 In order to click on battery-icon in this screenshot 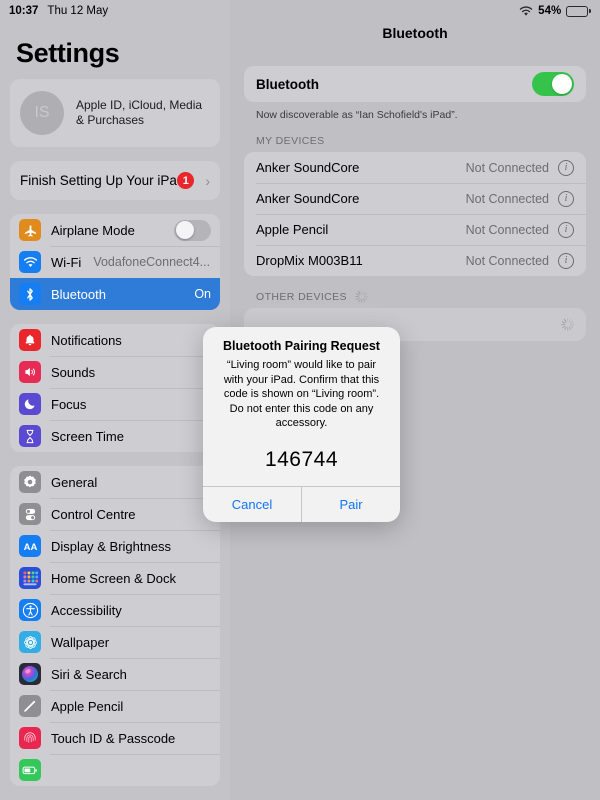, I will do `click(578, 11)`.